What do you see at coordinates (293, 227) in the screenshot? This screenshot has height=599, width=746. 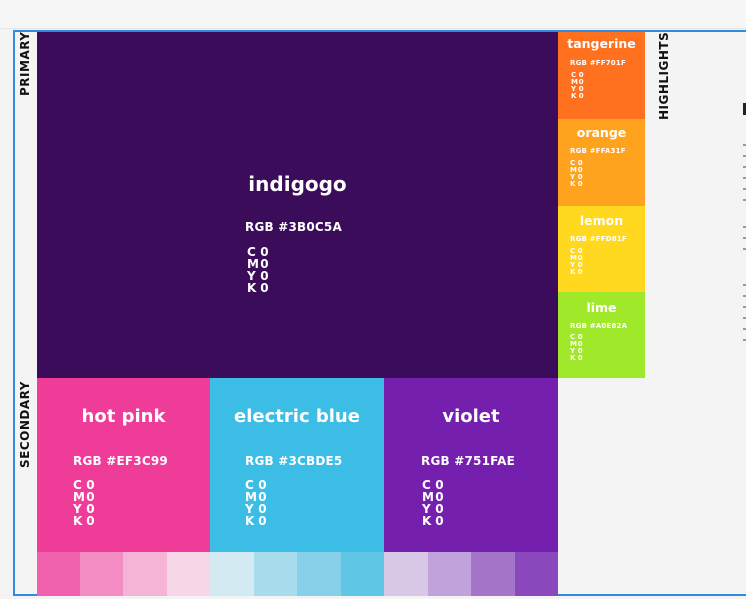 I see `swatch-rgb: RGB #3B0C5A` at bounding box center [293, 227].